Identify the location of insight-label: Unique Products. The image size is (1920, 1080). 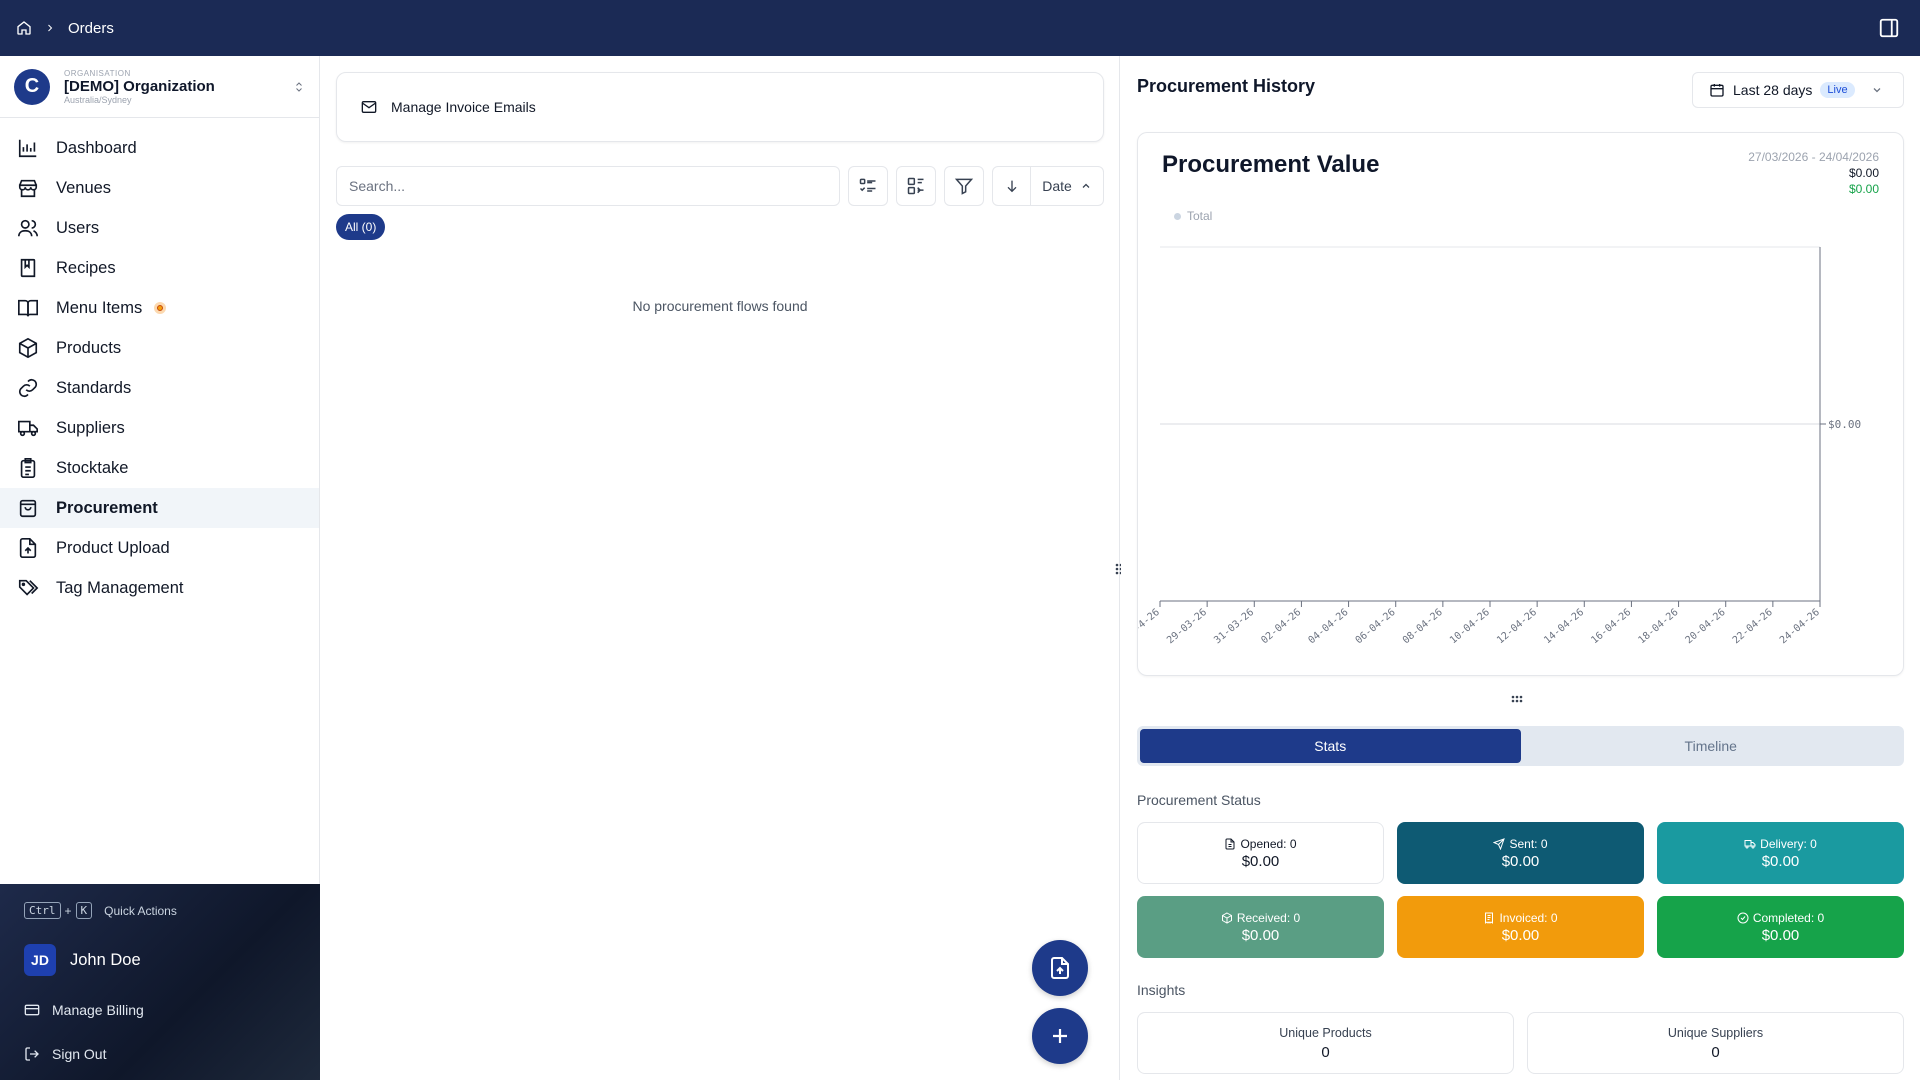
(1325, 1032).